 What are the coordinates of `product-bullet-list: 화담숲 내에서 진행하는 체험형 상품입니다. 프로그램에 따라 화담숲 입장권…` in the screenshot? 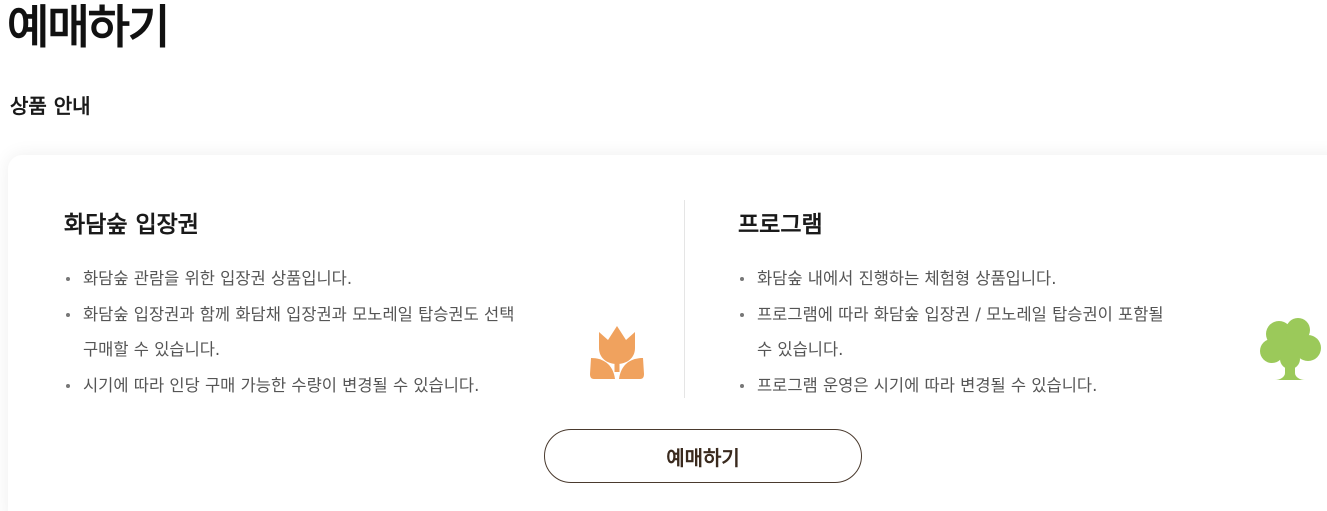 It's located at (951, 332).